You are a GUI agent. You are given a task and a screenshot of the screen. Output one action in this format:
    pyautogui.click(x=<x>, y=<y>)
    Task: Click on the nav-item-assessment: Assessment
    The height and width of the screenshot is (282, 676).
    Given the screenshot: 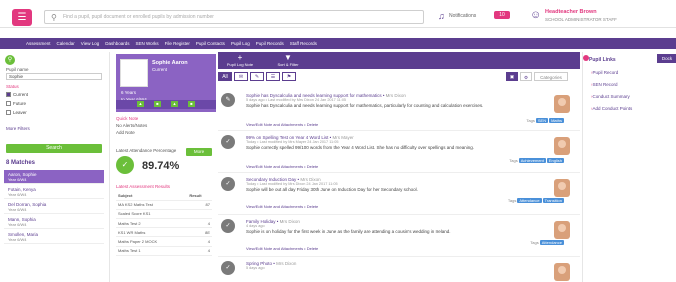 What is the action you would take?
    pyautogui.click(x=38, y=43)
    